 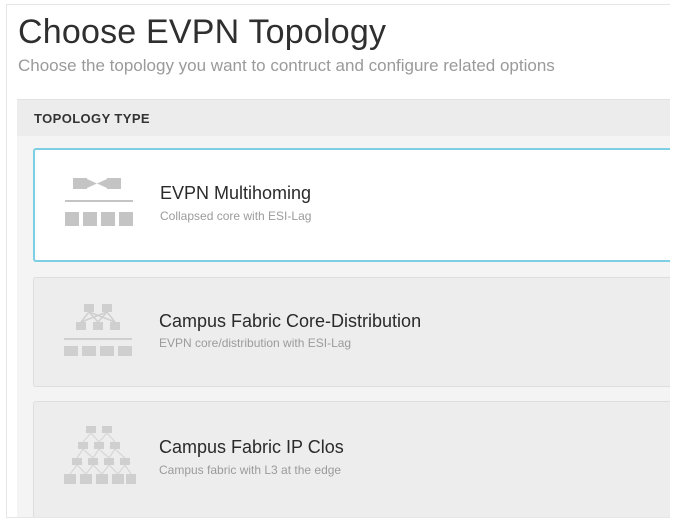 I want to click on topology-title: Campus Fabric Core-Distribution, so click(x=290, y=321).